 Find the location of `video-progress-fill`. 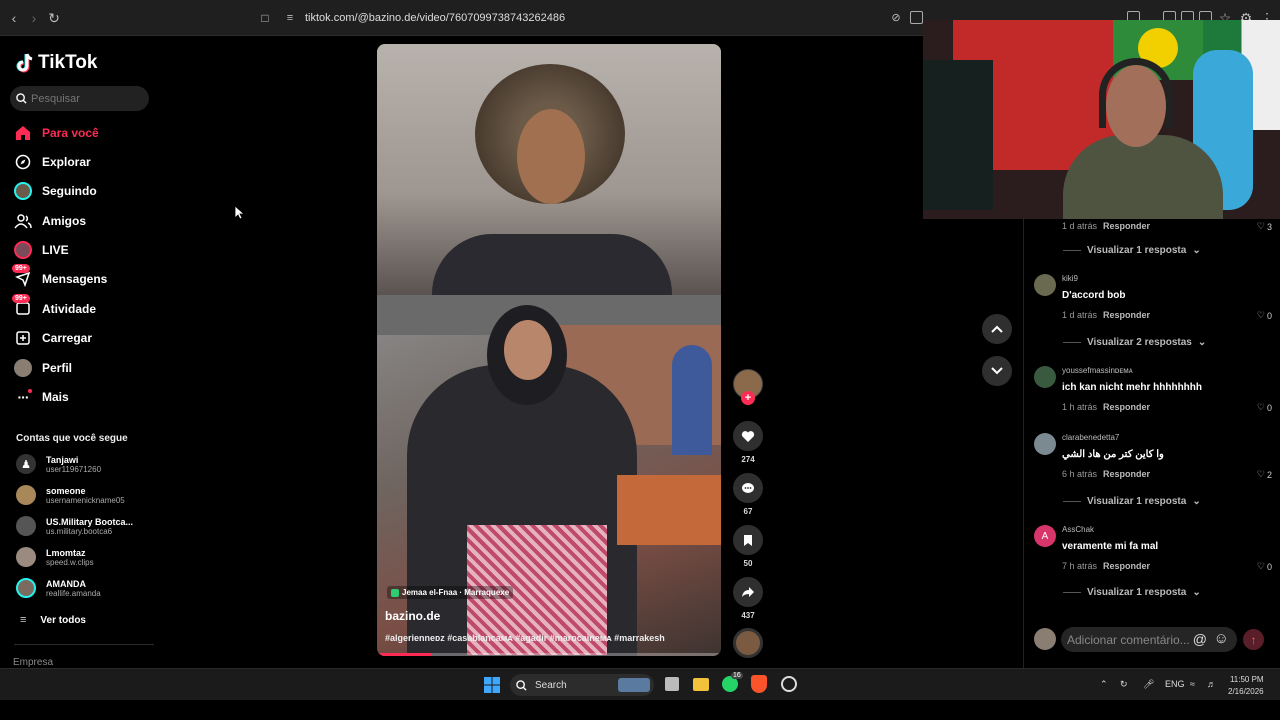

video-progress-fill is located at coordinates (405, 654).